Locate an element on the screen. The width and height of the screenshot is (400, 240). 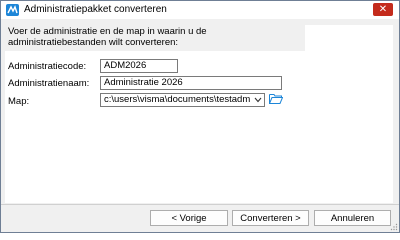
resize-grip-icon is located at coordinates (394, 227).